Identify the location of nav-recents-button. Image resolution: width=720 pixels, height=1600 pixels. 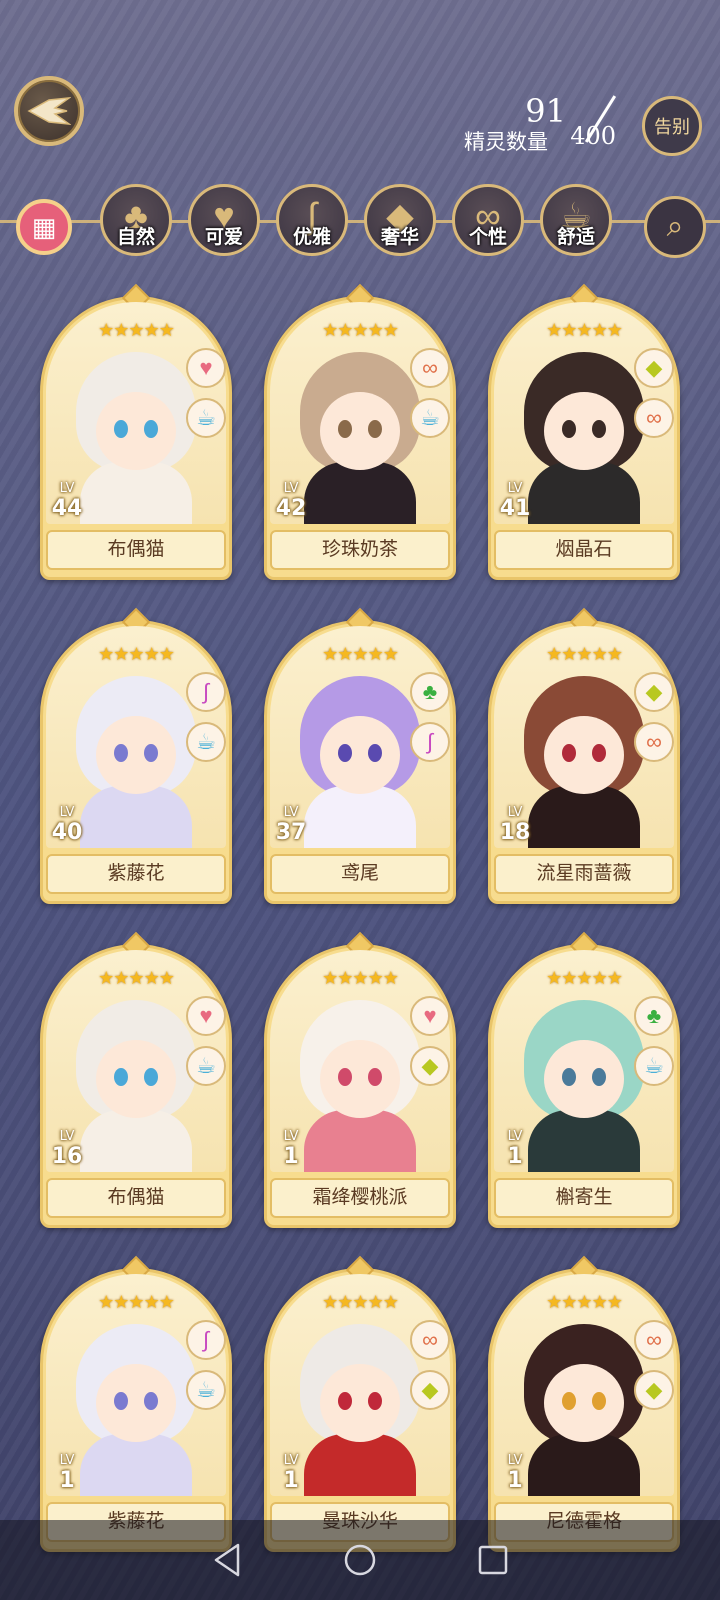
(493, 1560).